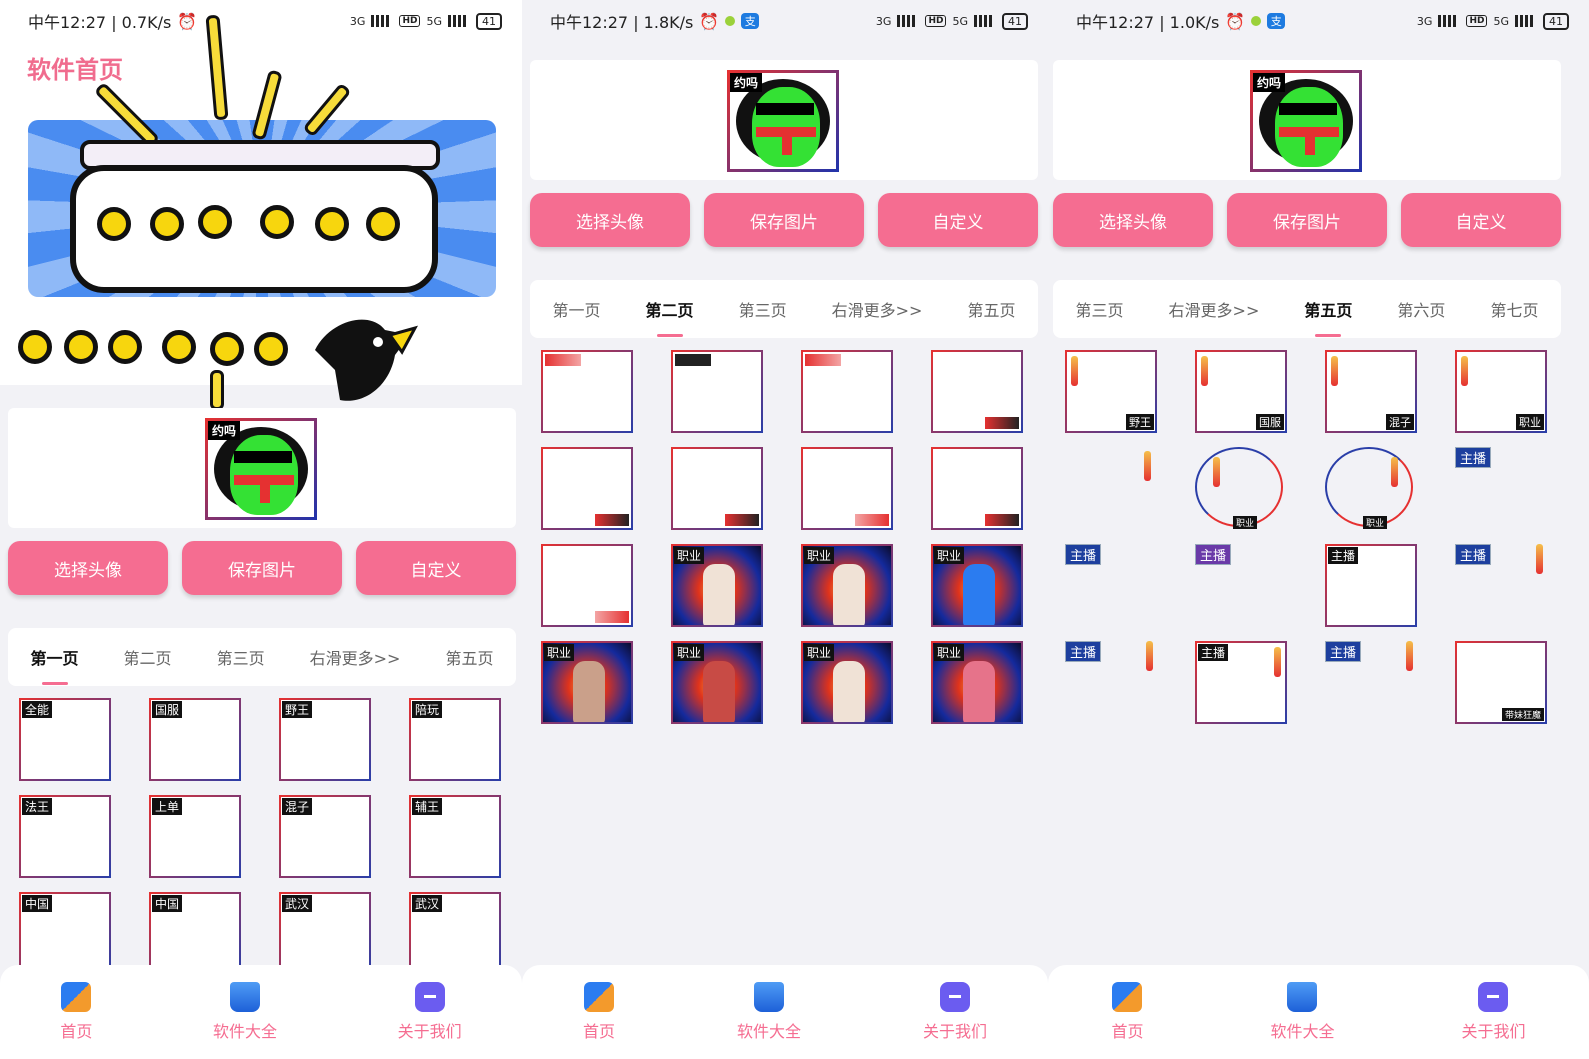  I want to click on frame-item: 全能, so click(65, 739).